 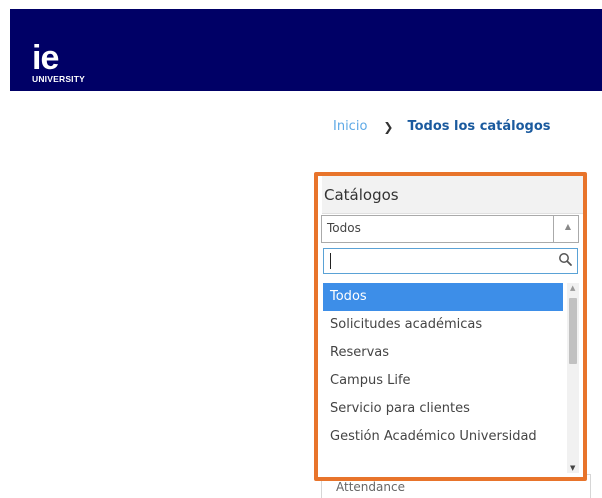 I want to click on options-scrollbar: ▲ ▼, so click(x=573, y=378).